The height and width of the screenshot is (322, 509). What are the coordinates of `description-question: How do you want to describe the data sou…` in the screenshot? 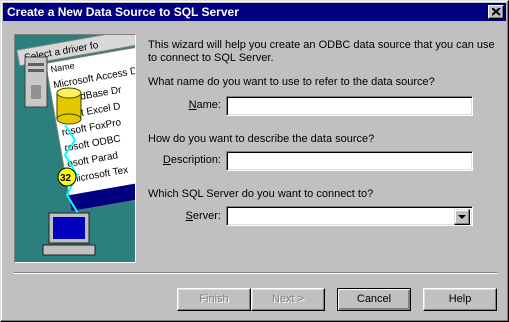 It's located at (261, 139).